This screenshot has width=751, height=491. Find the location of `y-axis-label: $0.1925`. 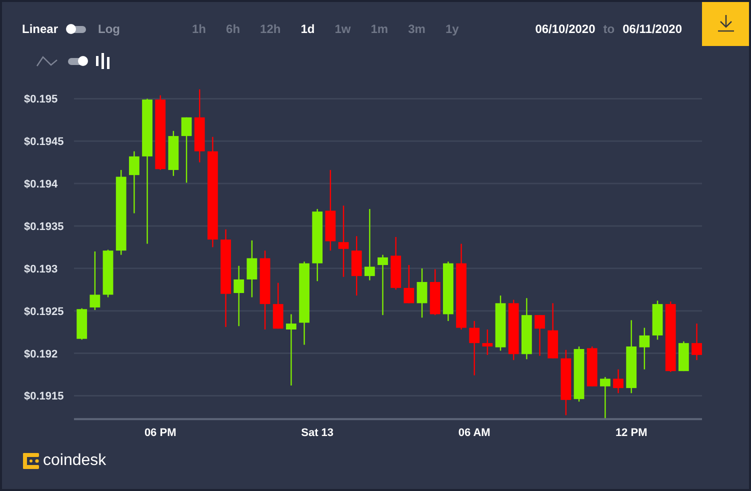

y-axis-label: $0.1925 is located at coordinates (44, 312).